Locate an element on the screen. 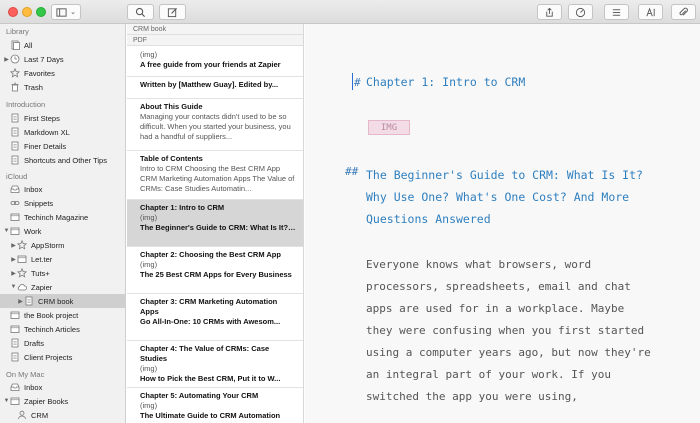 This screenshot has width=700, height=423. sidebar-item-snippets: Snippets is located at coordinates (62, 203).